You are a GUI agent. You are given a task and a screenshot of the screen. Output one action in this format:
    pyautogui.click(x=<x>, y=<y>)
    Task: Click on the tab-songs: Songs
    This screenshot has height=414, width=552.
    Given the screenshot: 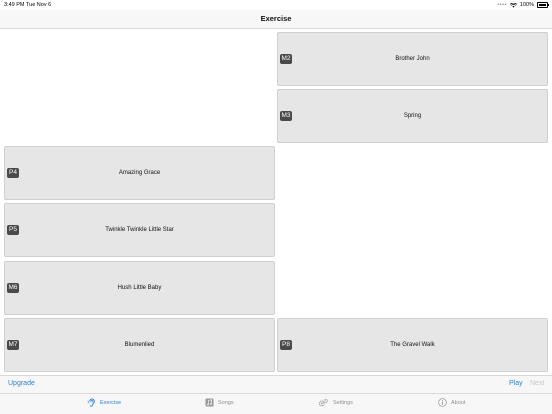 What is the action you would take?
    pyautogui.click(x=219, y=402)
    